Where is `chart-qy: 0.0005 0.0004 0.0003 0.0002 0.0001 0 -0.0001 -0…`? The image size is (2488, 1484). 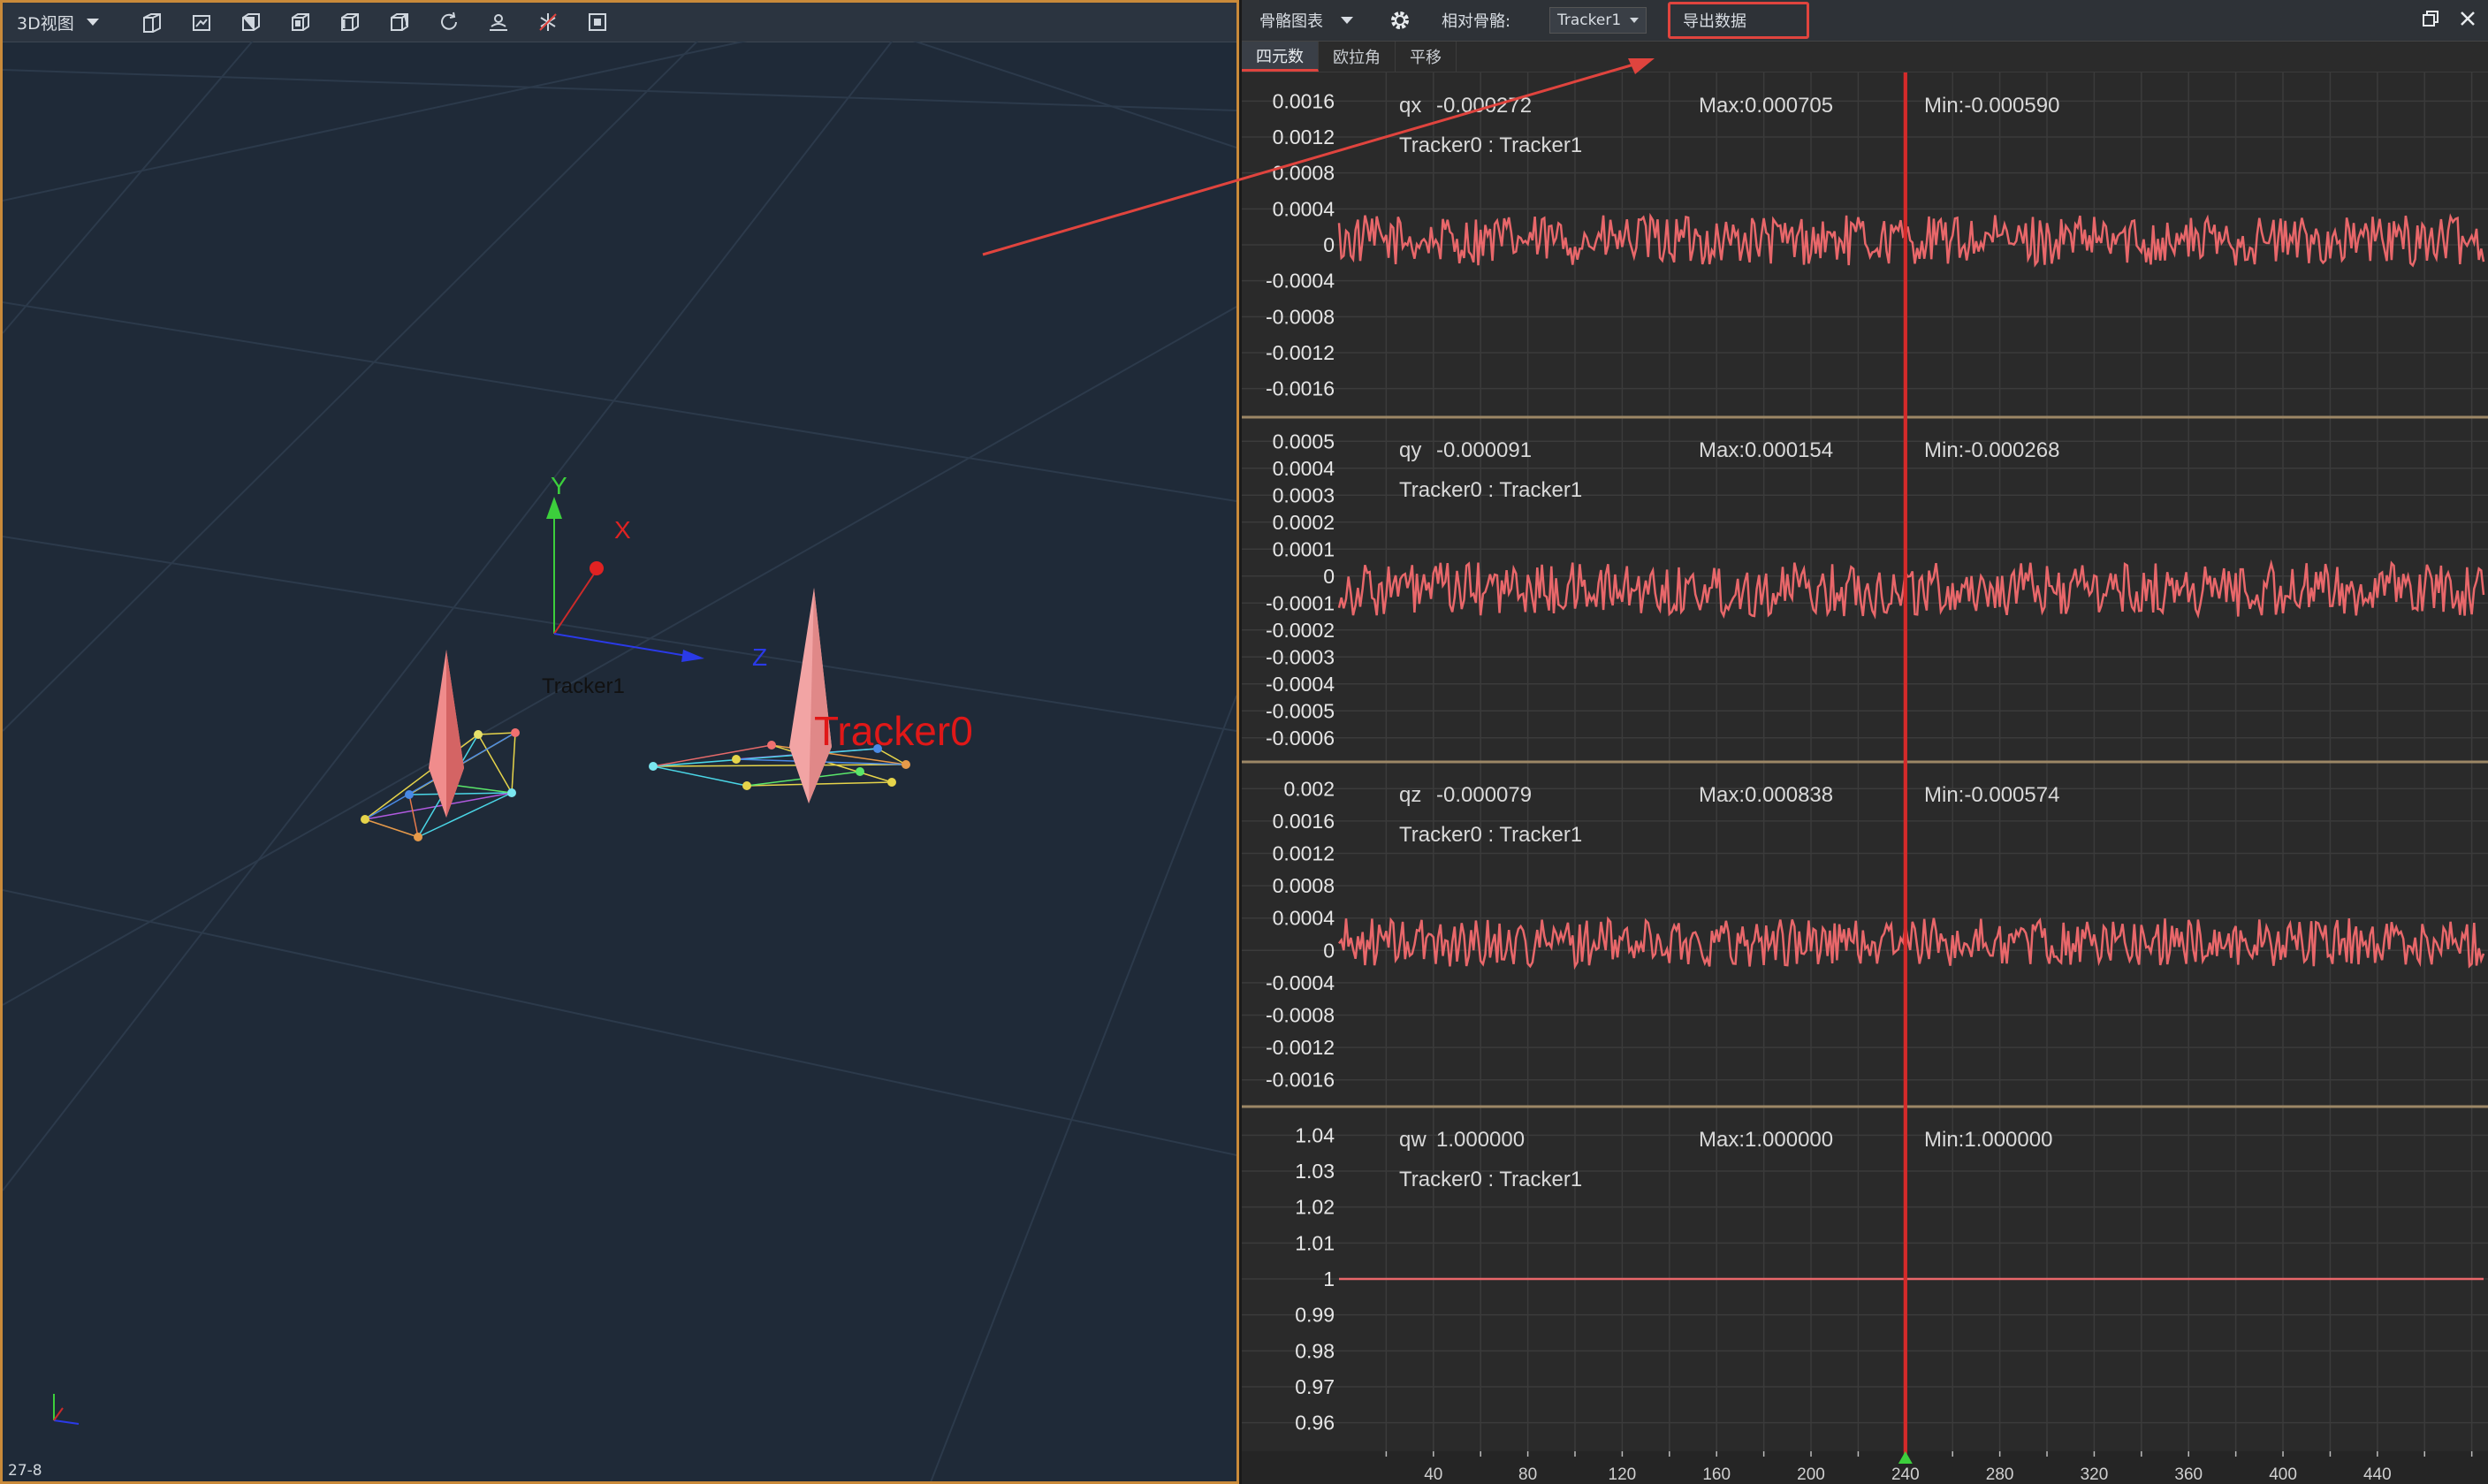
chart-qy: 0.0005 0.0004 0.0003 0.0002 0.0001 0 -0.0001 -0… is located at coordinates (1865, 588).